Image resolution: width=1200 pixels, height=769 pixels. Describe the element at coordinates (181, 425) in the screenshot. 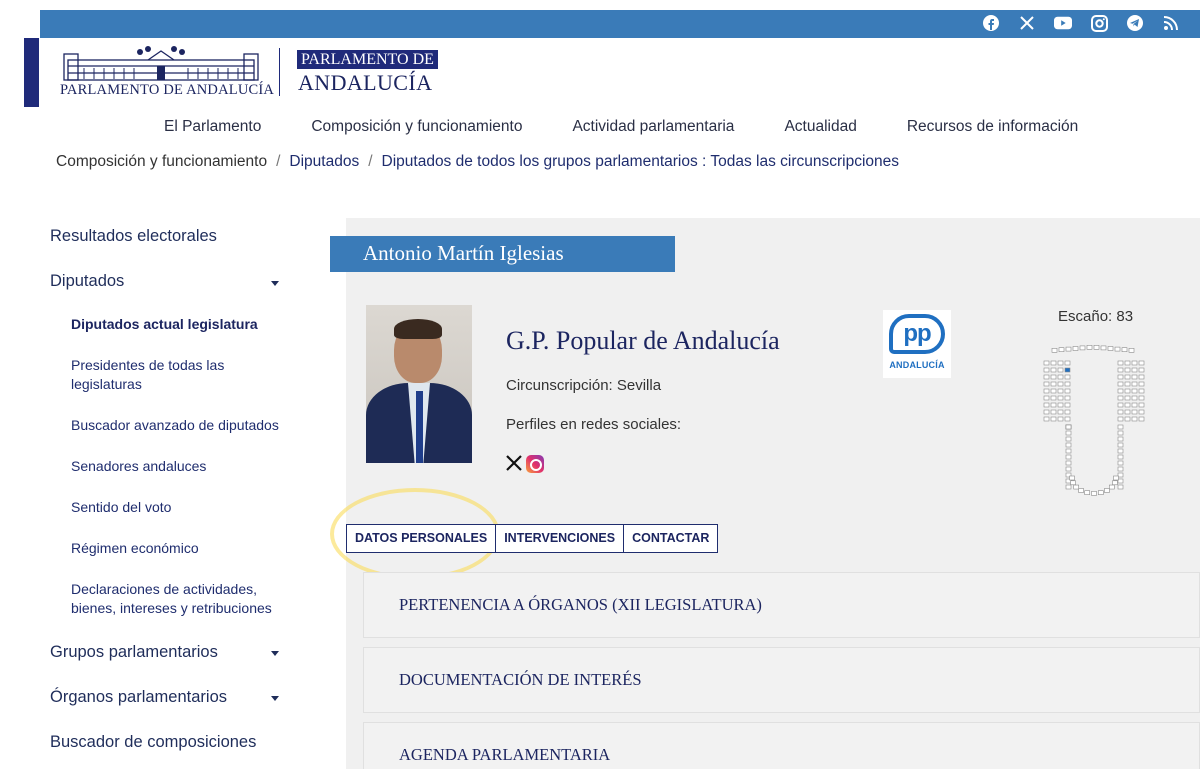

I see `sidebar-subitem-buscador-avanzado: Buscador avanzado de diputados` at that location.